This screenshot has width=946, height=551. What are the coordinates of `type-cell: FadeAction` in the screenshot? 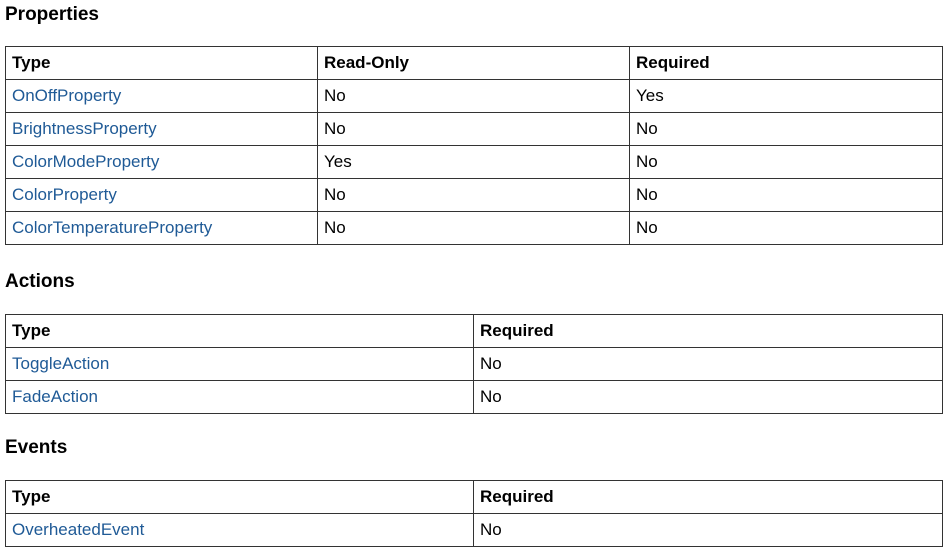 It's located at (239, 397).